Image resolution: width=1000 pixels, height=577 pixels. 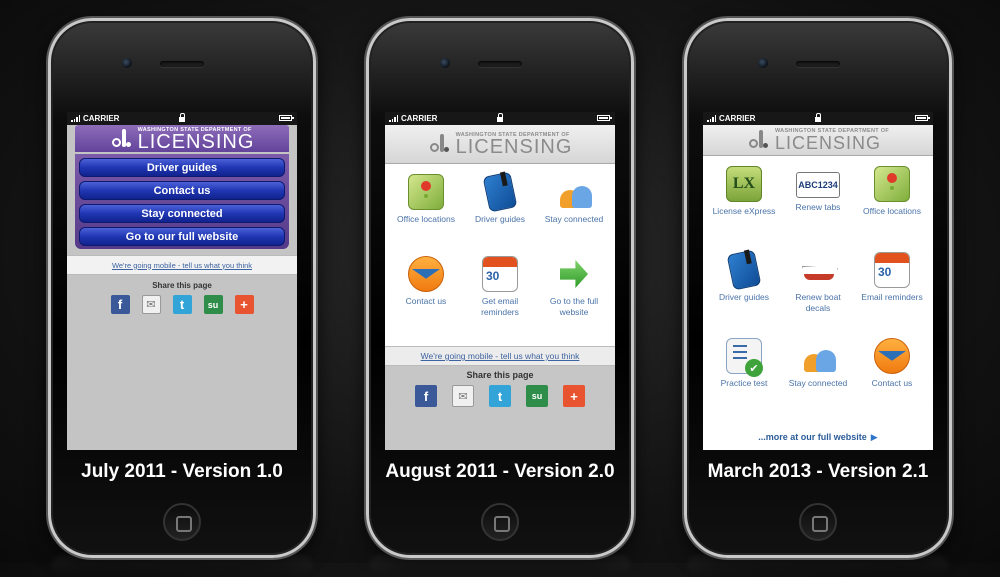 I want to click on calendar-icon, so click(x=500, y=274).